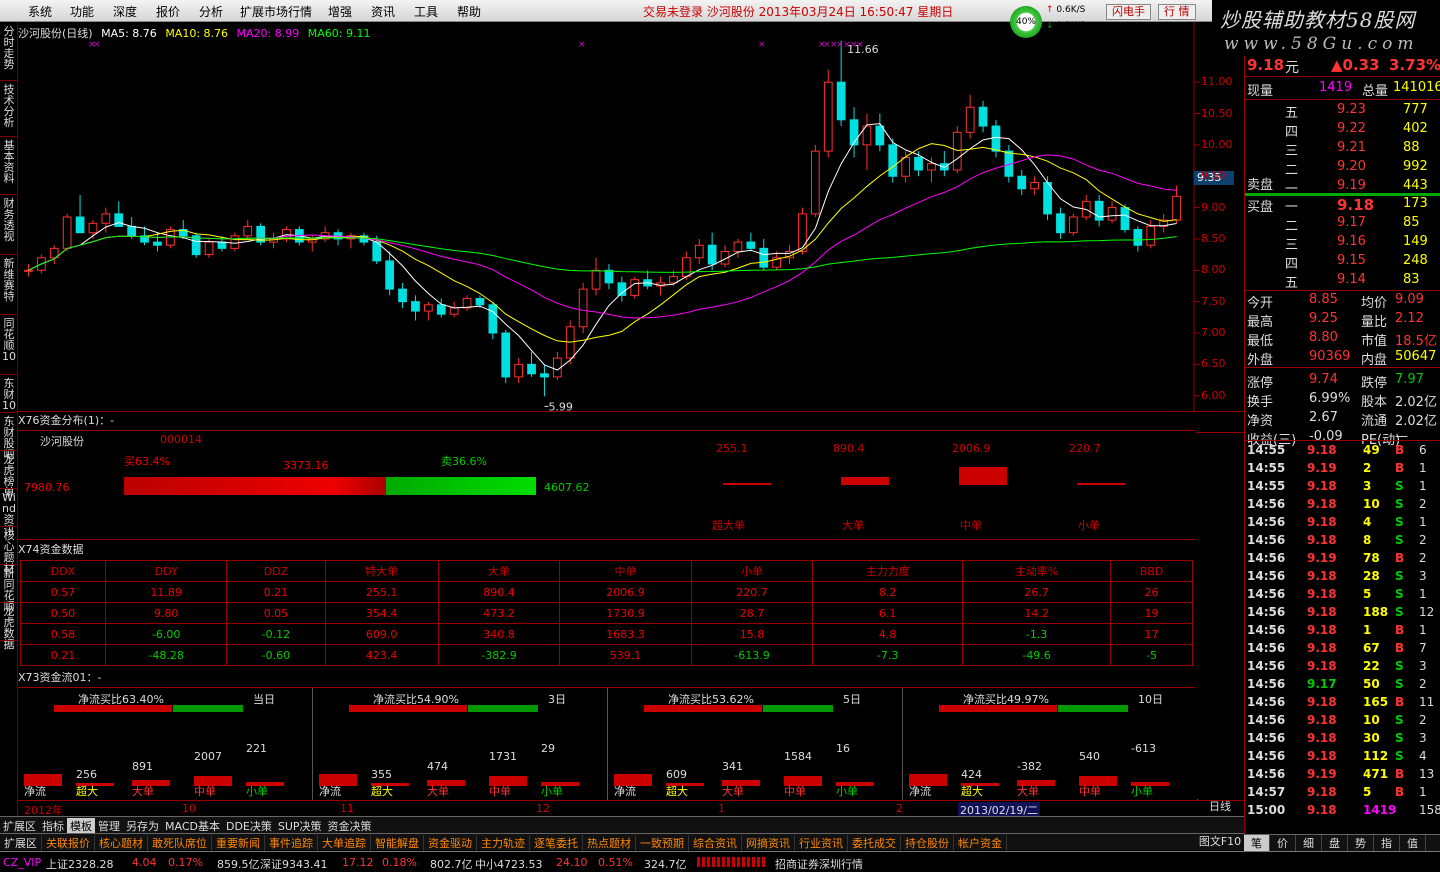 The width and height of the screenshot is (1440, 872). What do you see at coordinates (1326, 436) in the screenshot?
I see `stat-value: -0.09` at bounding box center [1326, 436].